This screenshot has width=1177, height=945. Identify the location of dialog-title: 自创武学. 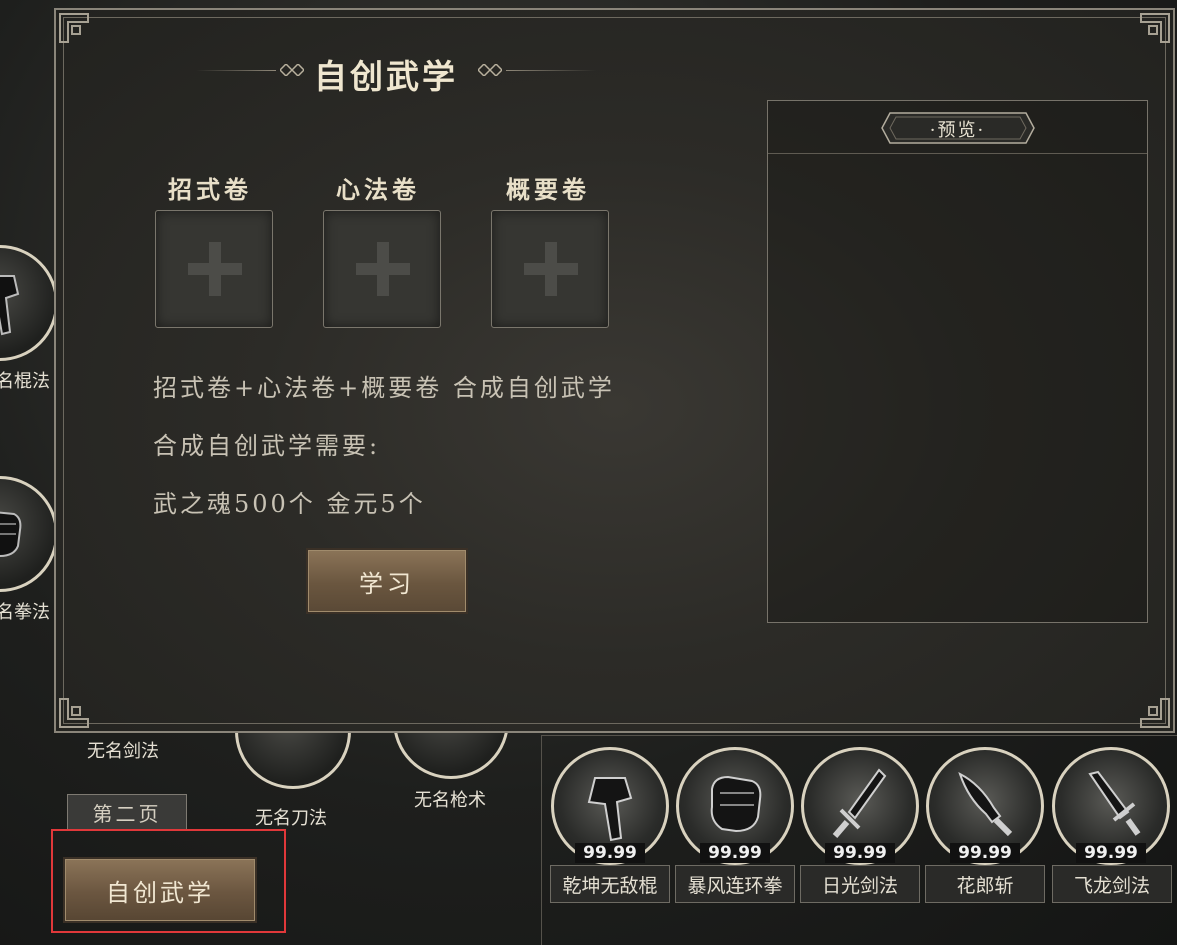
(386, 76).